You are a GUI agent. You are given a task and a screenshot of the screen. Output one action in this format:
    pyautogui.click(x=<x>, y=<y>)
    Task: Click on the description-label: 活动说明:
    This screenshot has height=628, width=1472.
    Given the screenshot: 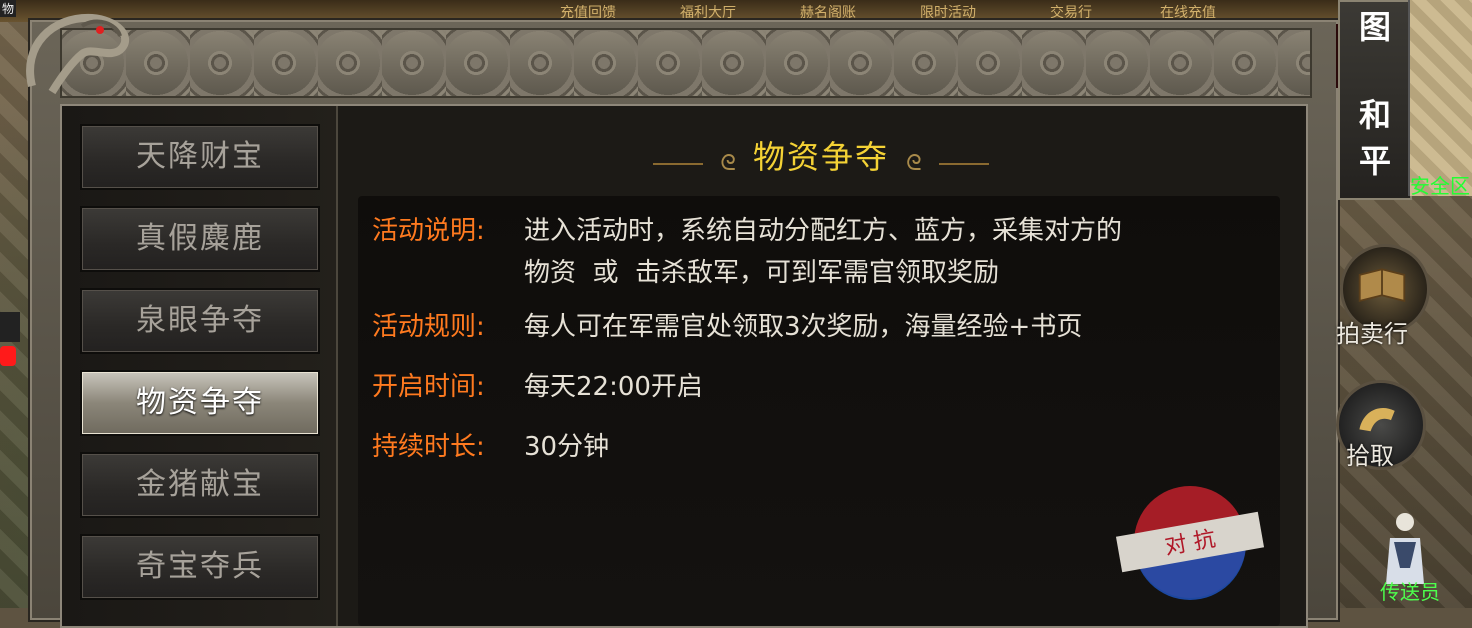 What is the action you would take?
    pyautogui.click(x=428, y=231)
    